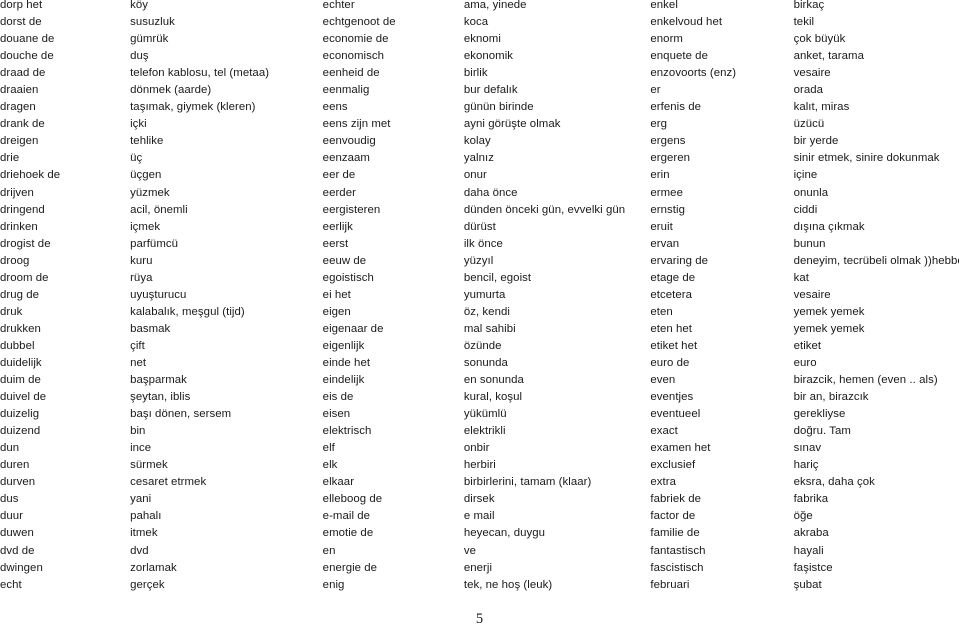 This screenshot has height=643, width=959. Describe the element at coordinates (335, 107) in the screenshot. I see `term-cell: eens` at that location.